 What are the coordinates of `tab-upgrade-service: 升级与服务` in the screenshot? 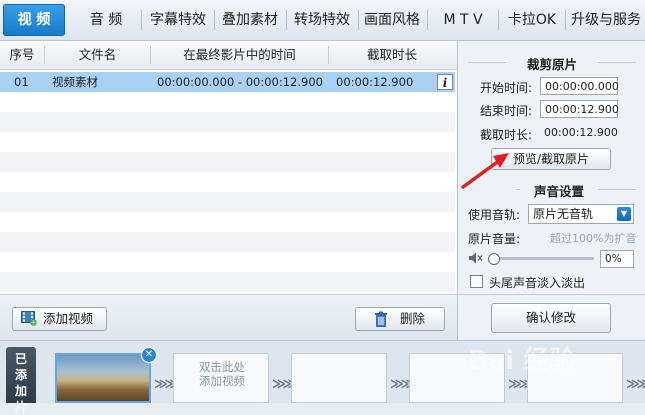 It's located at (606, 20).